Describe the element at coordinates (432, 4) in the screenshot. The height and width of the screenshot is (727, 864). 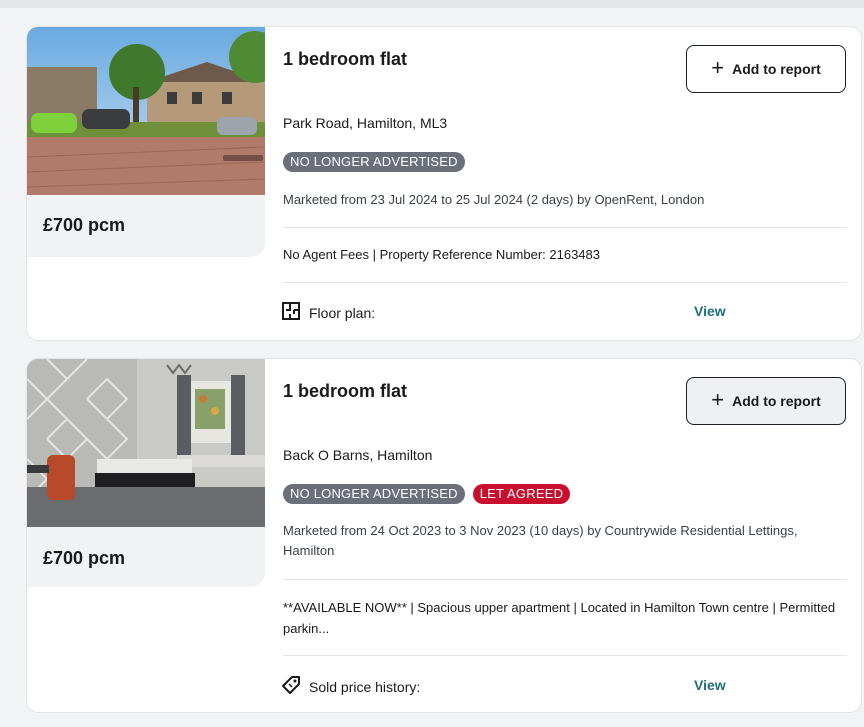
I see `top-divider` at that location.